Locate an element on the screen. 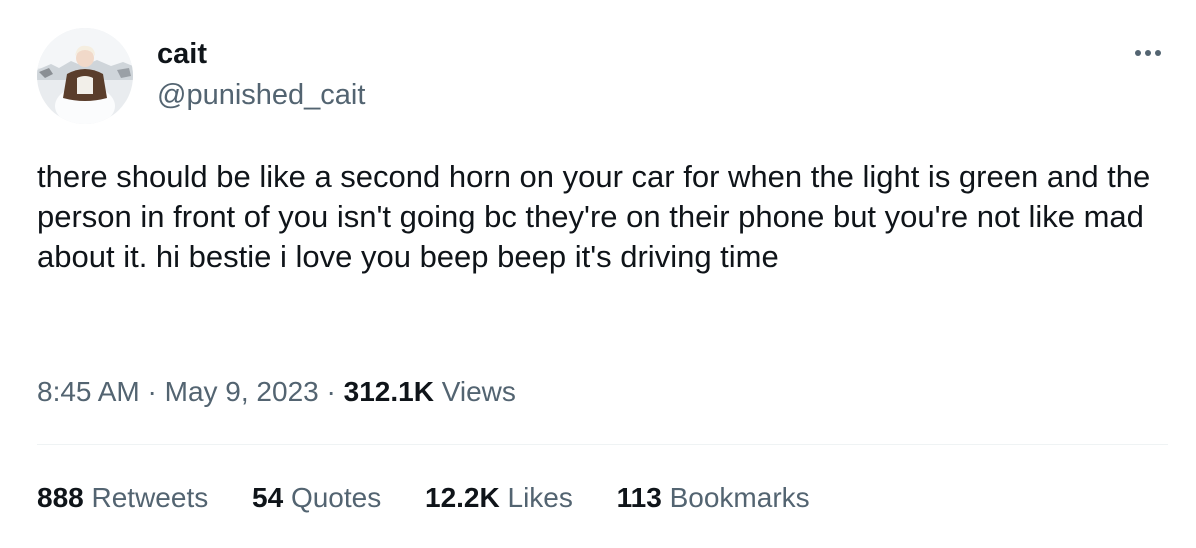  likes-stat: 12.2K Likes is located at coordinates (499, 498).